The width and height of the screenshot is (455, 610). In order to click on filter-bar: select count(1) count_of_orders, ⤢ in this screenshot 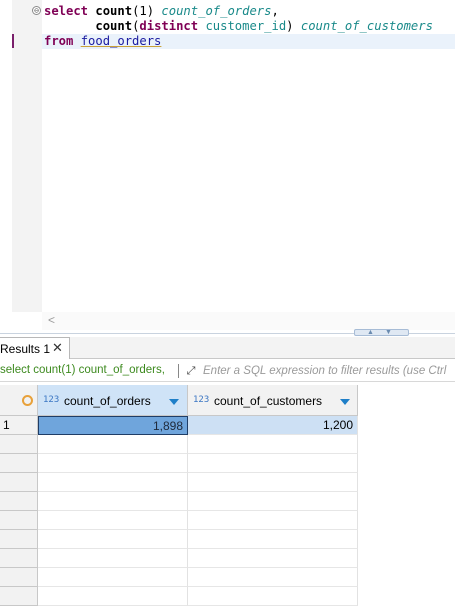, I will do `click(227, 371)`.